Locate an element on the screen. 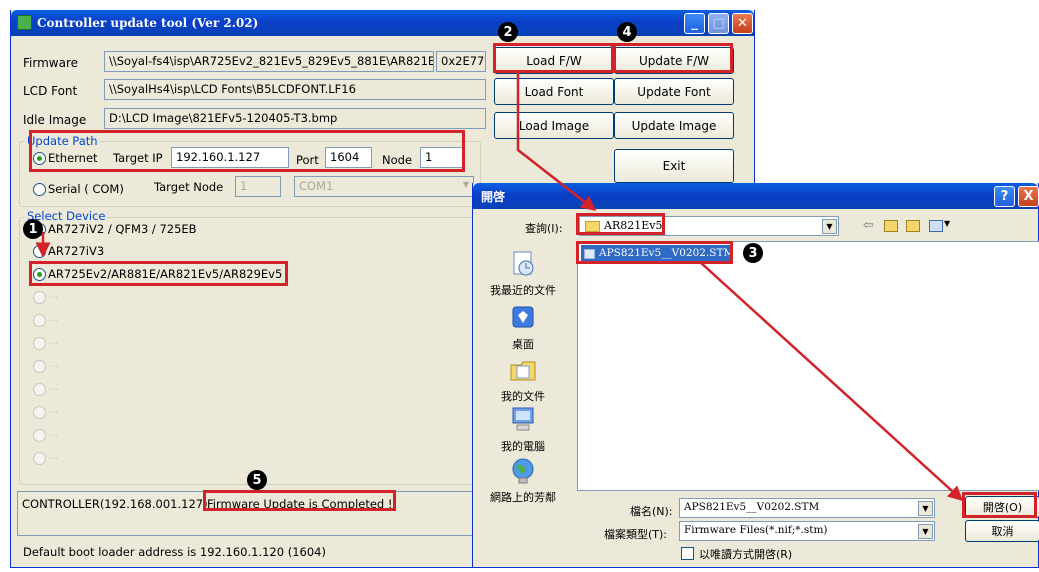 The width and height of the screenshot is (1039, 572). step-5-badge: 5 is located at coordinates (257, 480).